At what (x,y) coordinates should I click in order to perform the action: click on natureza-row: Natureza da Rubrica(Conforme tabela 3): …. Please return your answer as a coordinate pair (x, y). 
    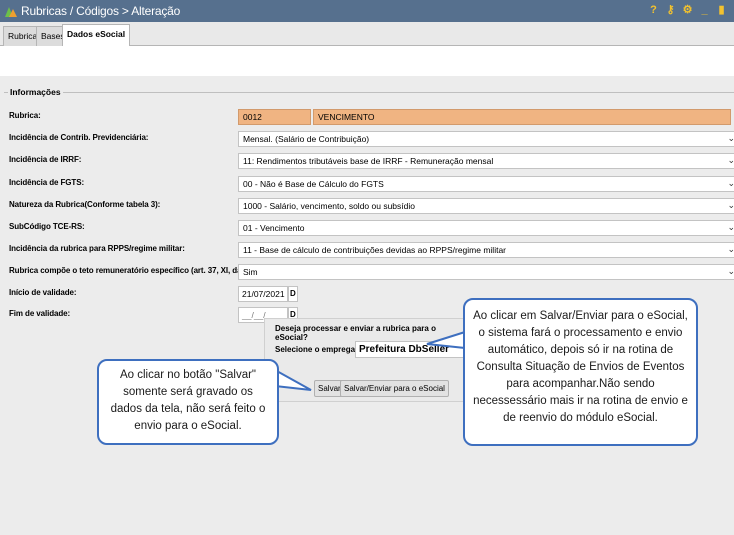
    Looking at the image, I should click on (371, 206).